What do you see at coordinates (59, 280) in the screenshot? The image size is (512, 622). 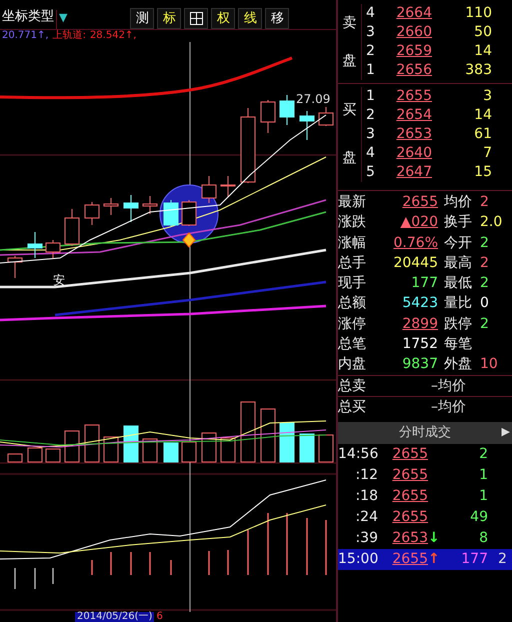 I see `signal-label: 安` at bounding box center [59, 280].